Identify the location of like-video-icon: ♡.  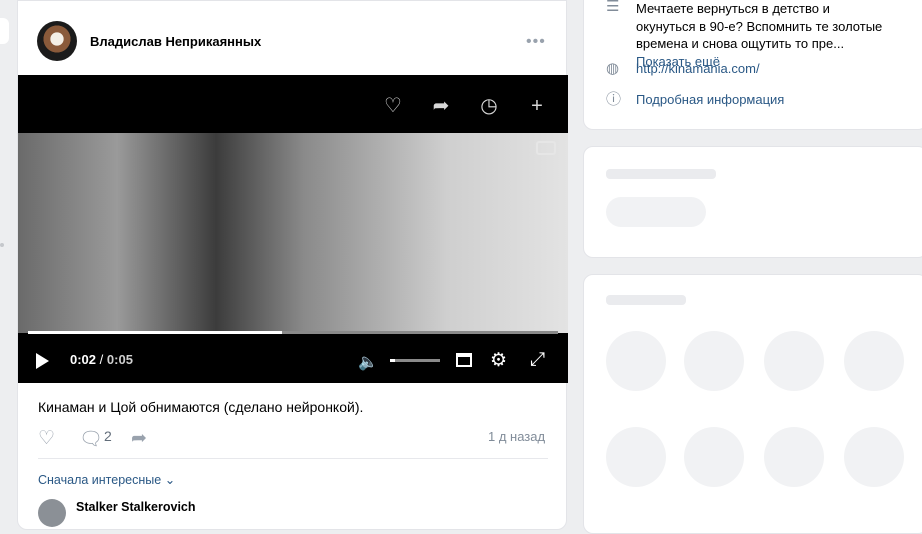
(393, 106).